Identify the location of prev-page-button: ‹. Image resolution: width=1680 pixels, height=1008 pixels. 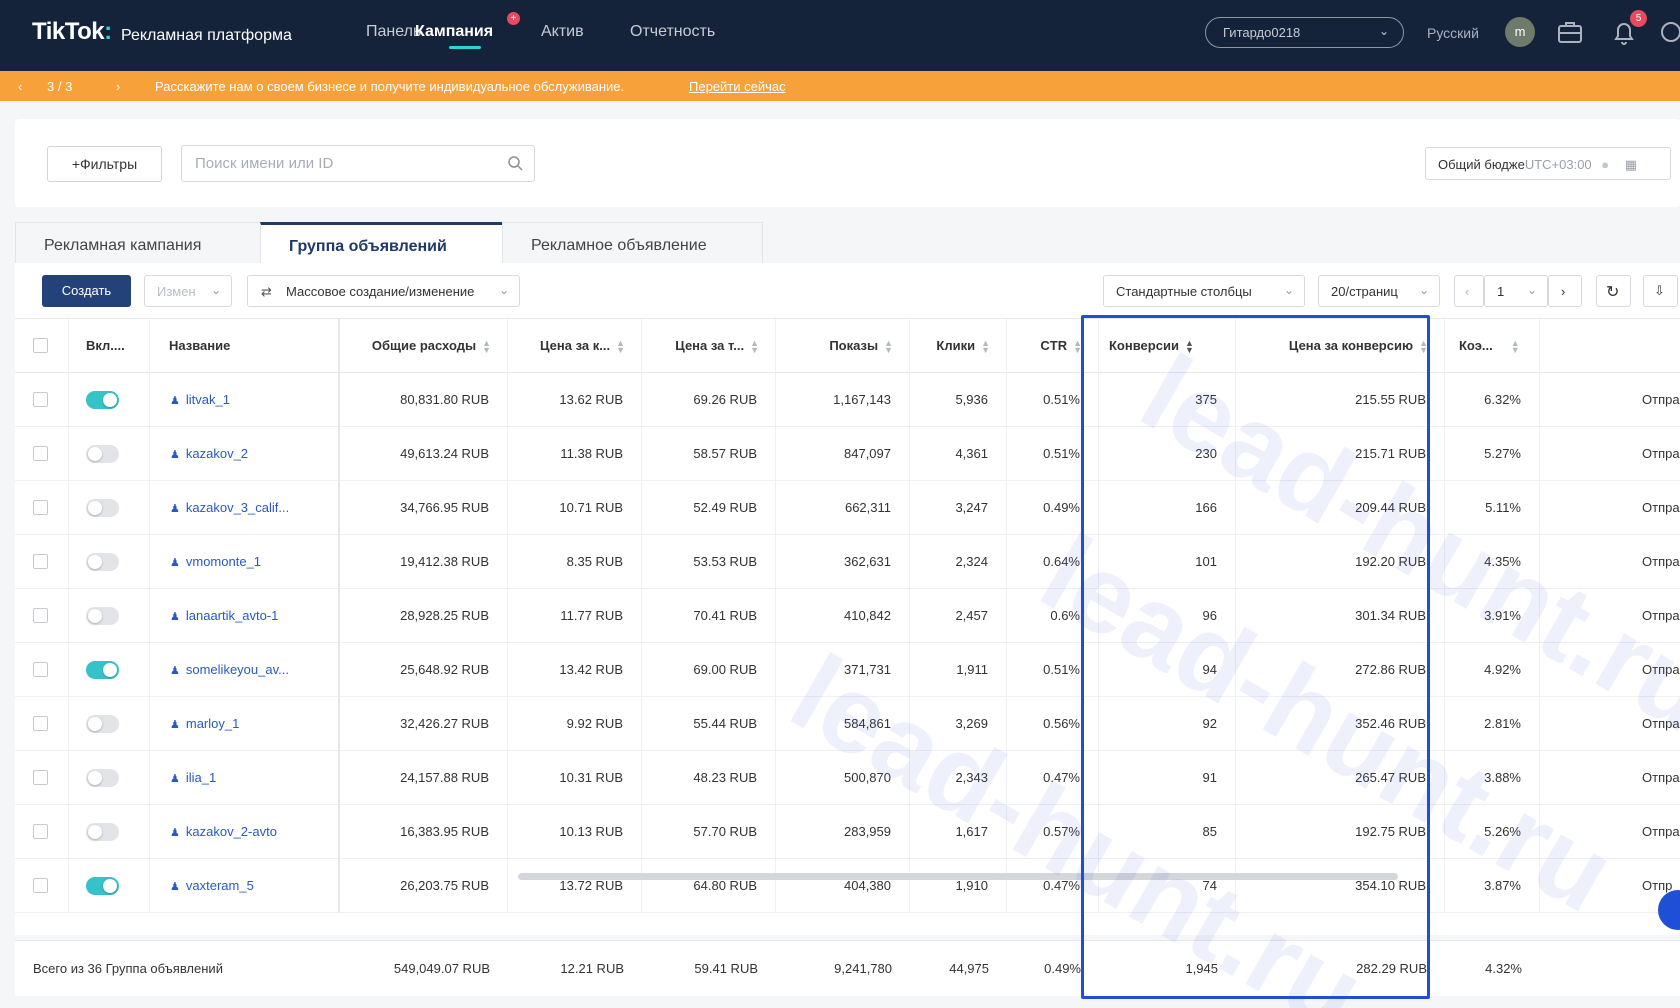
(1469, 291).